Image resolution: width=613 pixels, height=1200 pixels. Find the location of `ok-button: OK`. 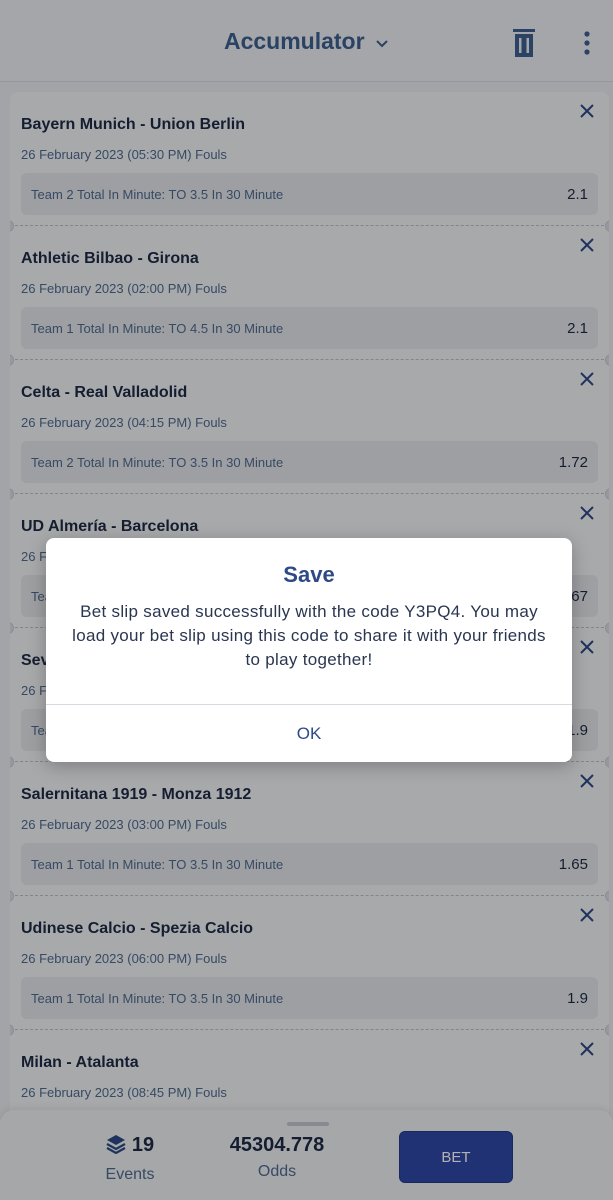

ok-button: OK is located at coordinates (309, 733).